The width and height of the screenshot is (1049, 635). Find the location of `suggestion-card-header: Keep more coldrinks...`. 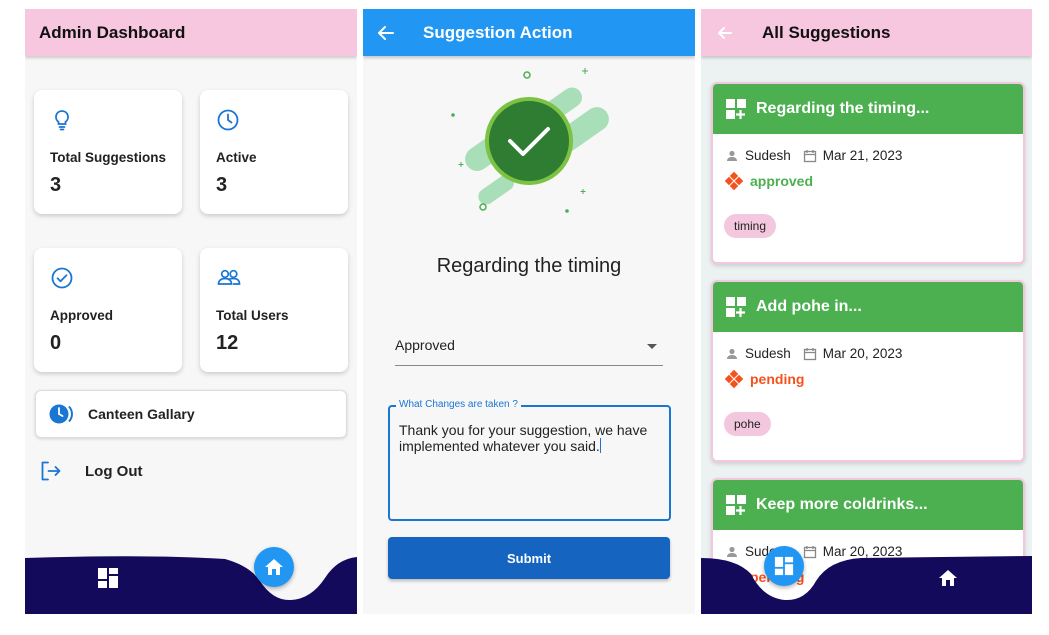

suggestion-card-header: Keep more coldrinks... is located at coordinates (868, 505).